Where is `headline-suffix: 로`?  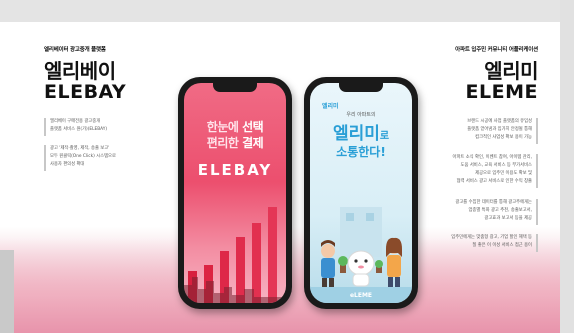 headline-suffix: 로 is located at coordinates (384, 136).